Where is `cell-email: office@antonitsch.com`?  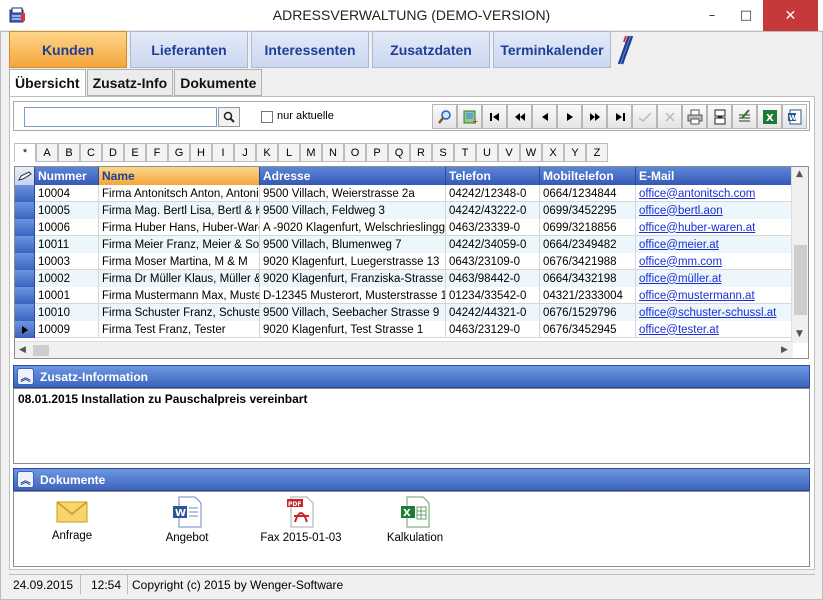
cell-email: office@antonitsch.com is located at coordinates (714, 193).